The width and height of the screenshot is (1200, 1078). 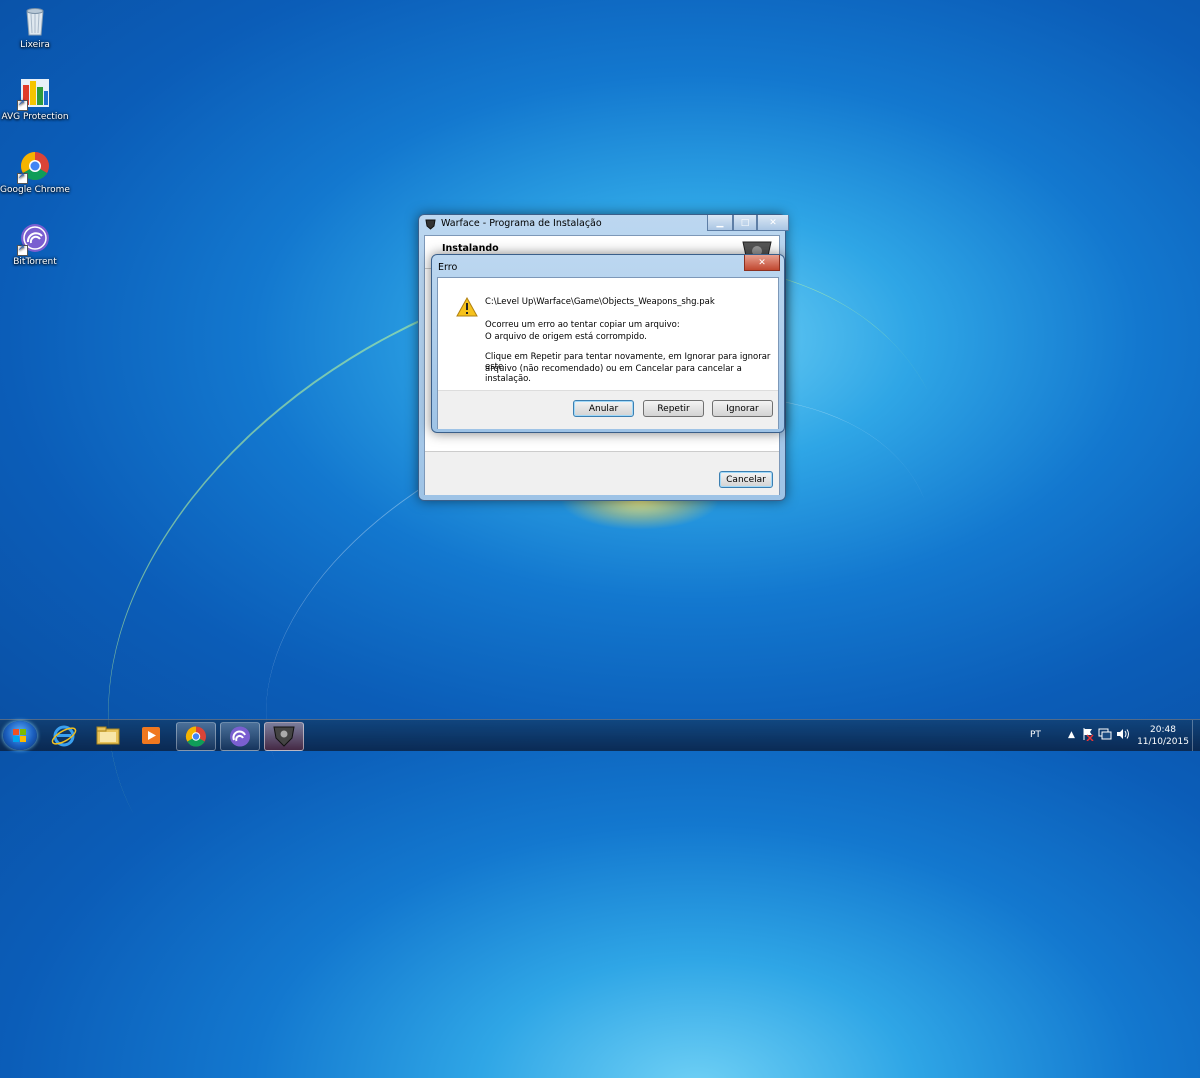 What do you see at coordinates (35, 21) in the screenshot?
I see `recycle-bin-icon` at bounding box center [35, 21].